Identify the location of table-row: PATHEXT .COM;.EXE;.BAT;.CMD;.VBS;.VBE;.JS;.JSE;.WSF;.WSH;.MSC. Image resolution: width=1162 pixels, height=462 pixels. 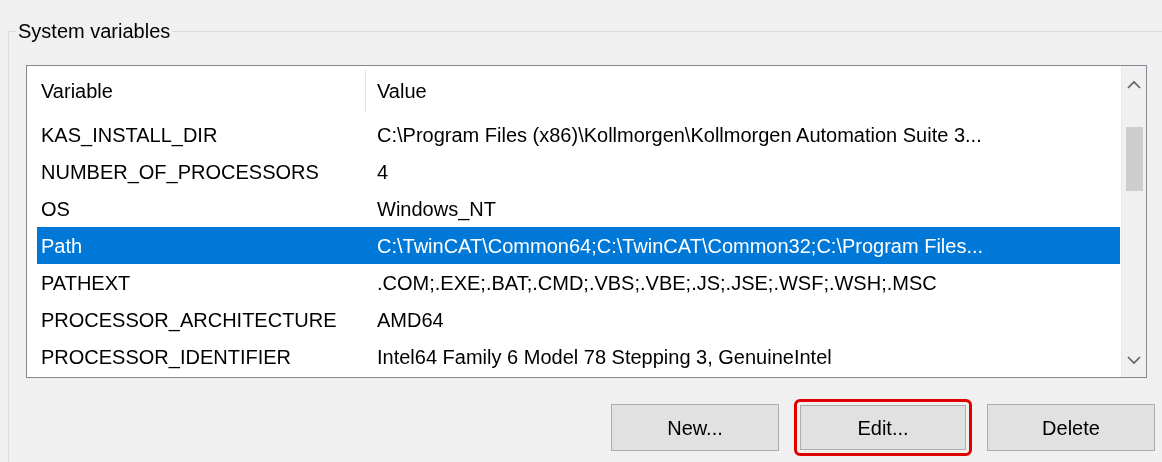
(578, 282).